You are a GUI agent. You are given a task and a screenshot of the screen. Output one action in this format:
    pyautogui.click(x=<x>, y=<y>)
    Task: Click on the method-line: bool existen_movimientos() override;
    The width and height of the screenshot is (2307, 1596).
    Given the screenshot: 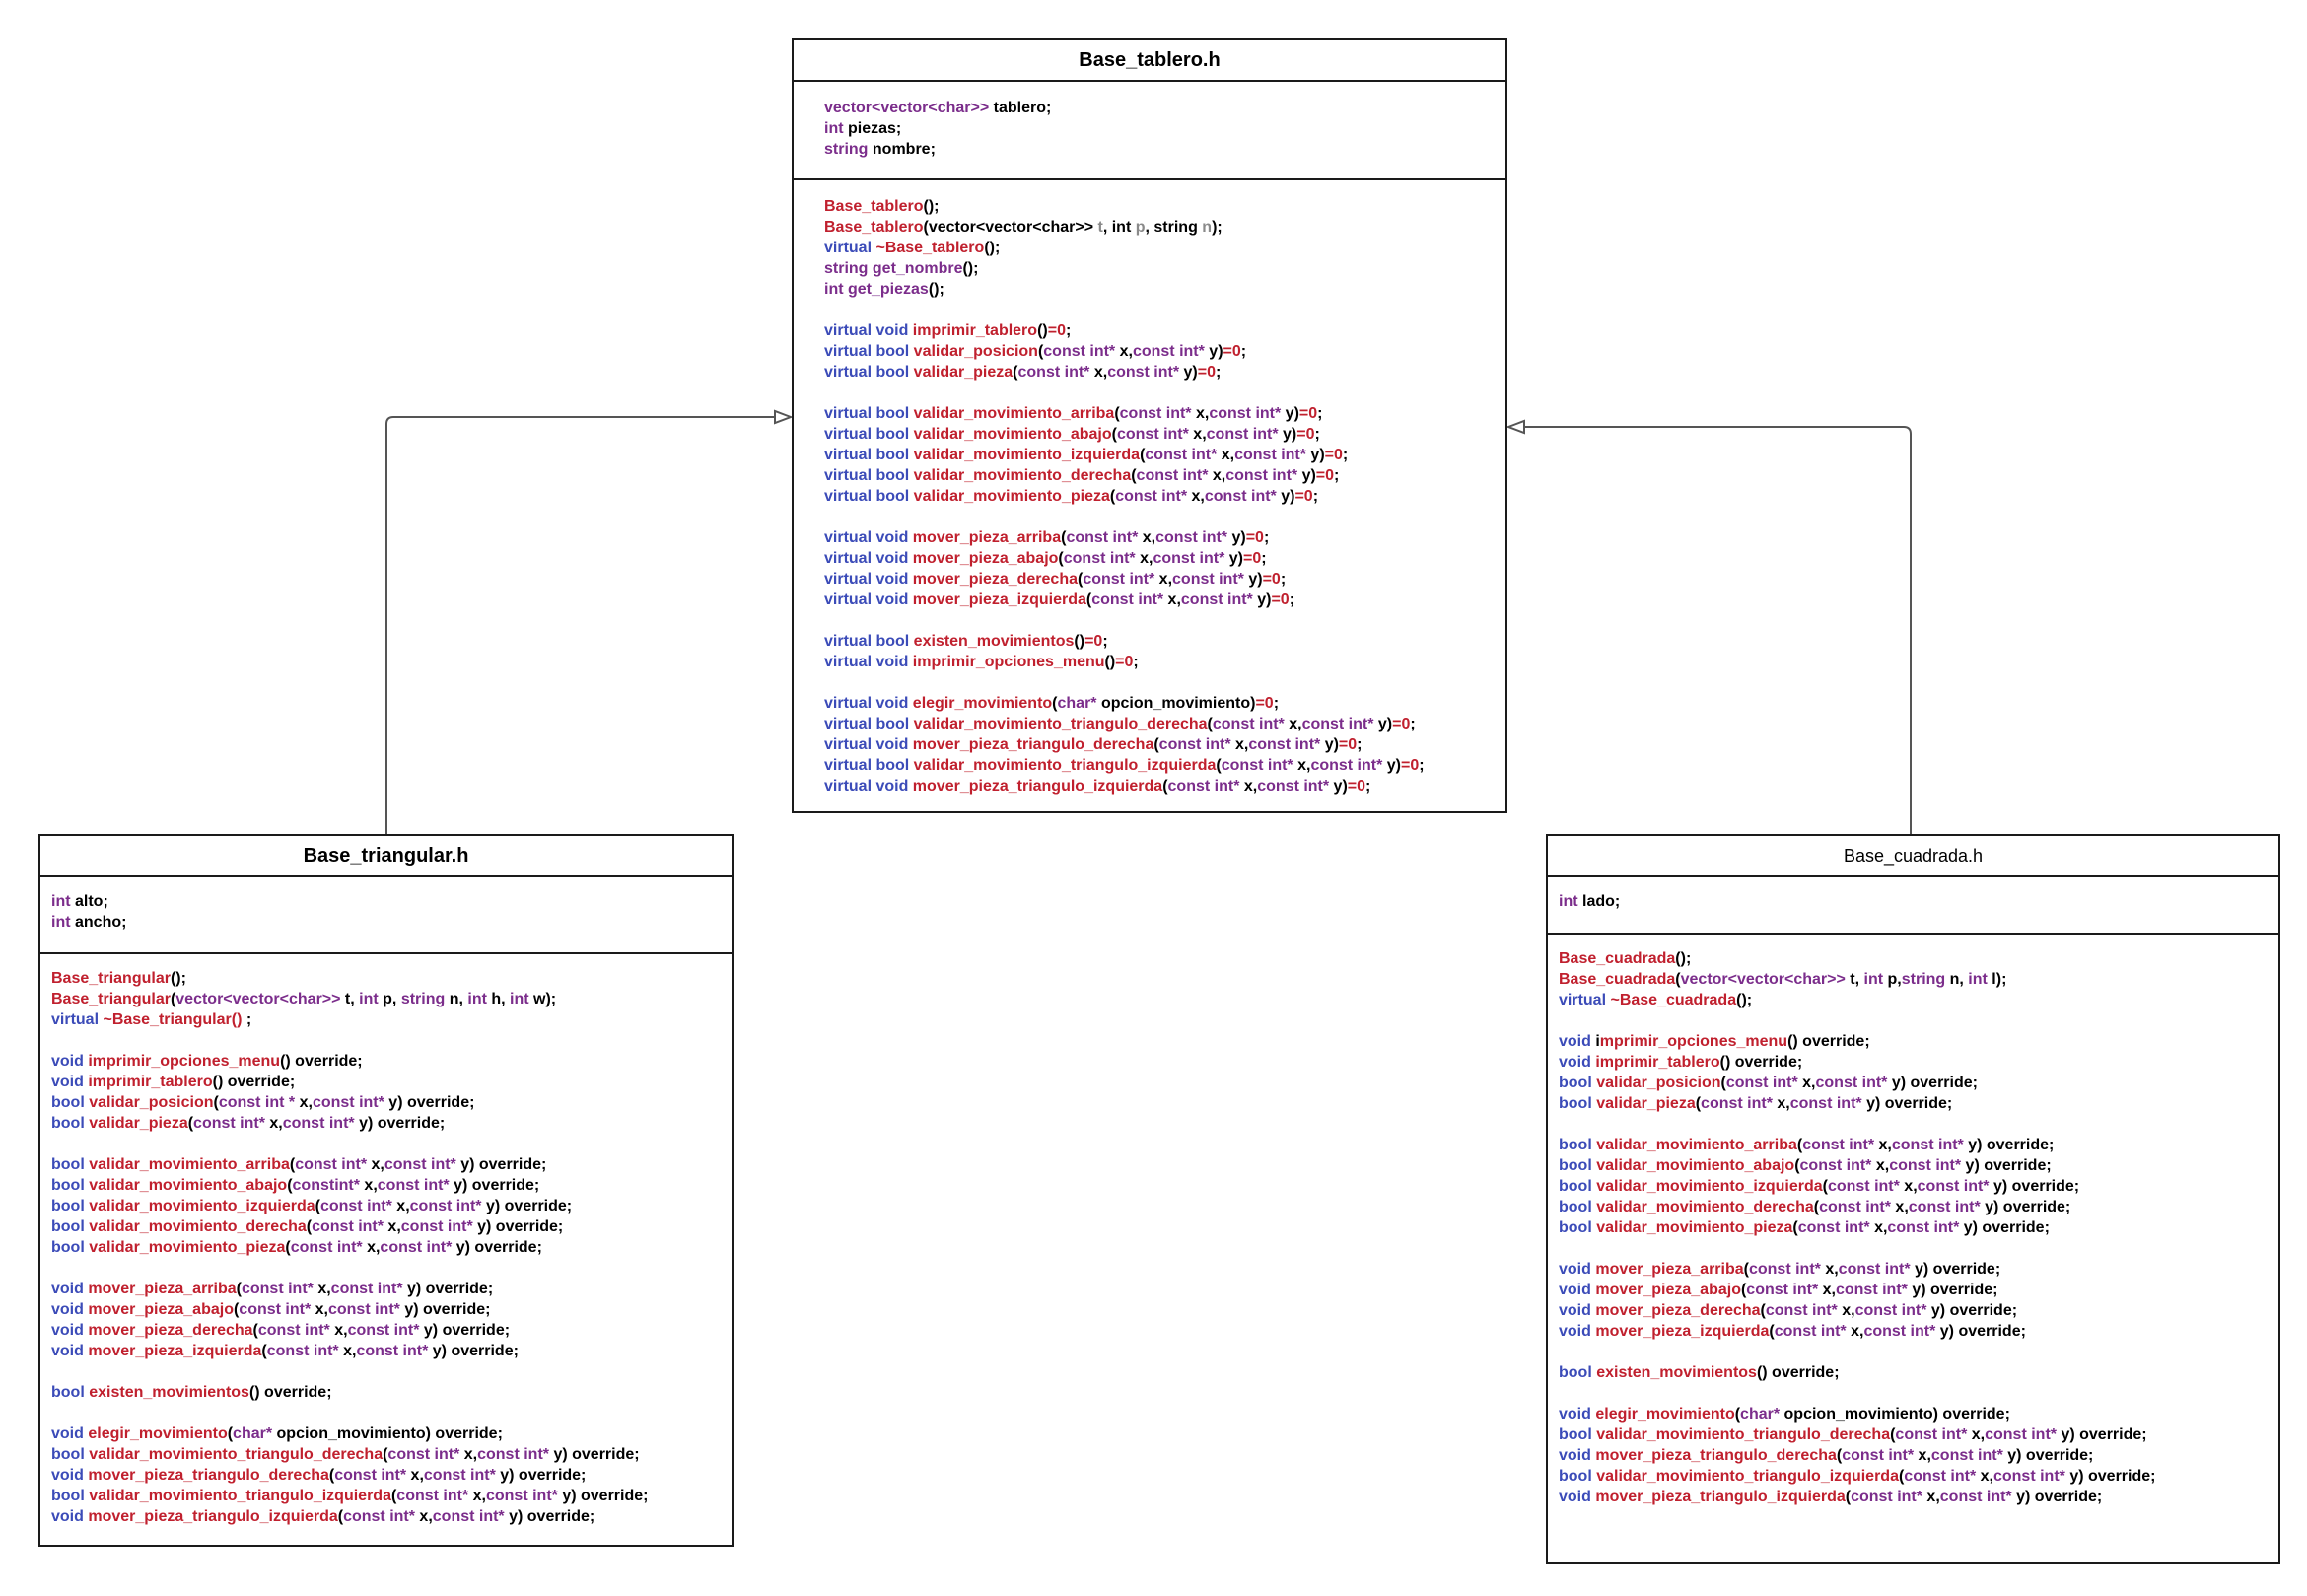 What is the action you would take?
    pyautogui.click(x=392, y=1392)
    